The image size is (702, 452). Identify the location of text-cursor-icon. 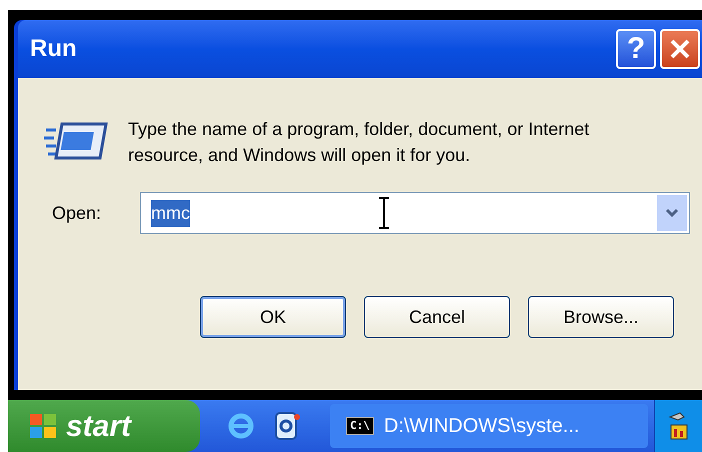
(384, 213).